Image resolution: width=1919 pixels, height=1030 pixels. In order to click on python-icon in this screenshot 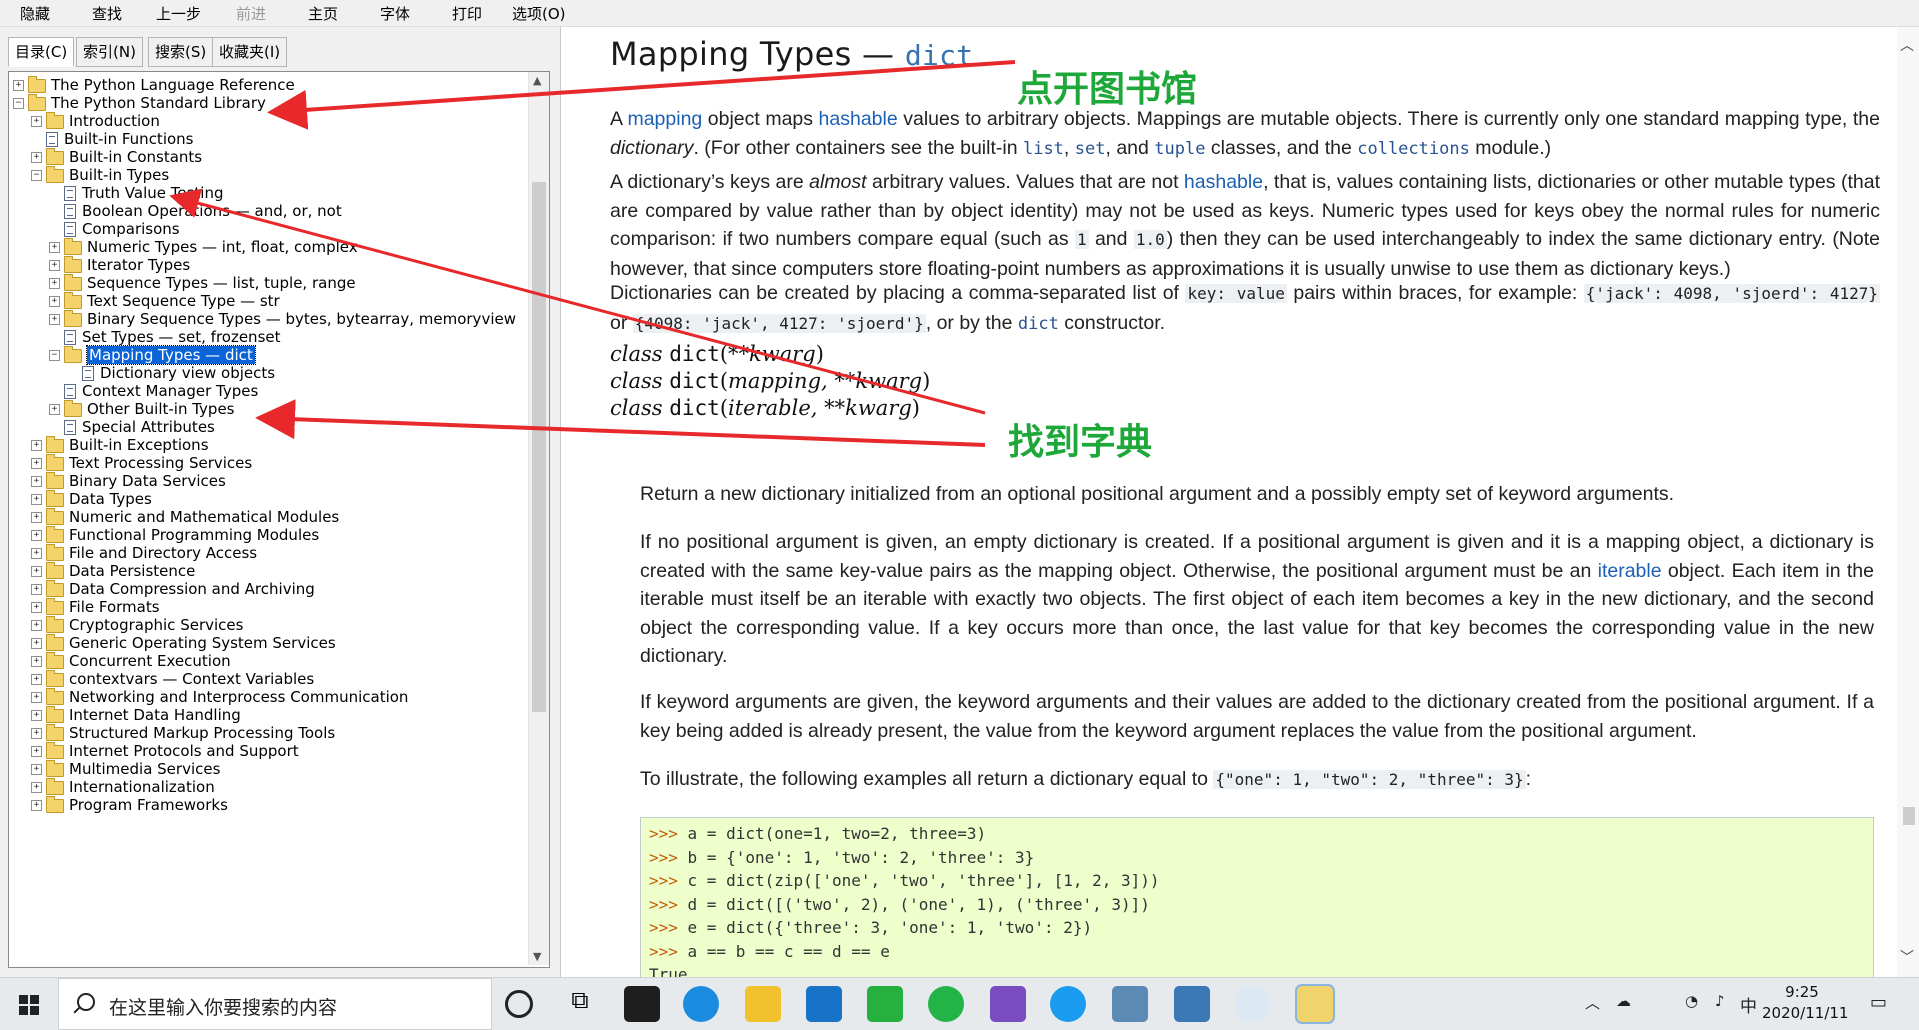, I will do `click(1192, 1004)`.